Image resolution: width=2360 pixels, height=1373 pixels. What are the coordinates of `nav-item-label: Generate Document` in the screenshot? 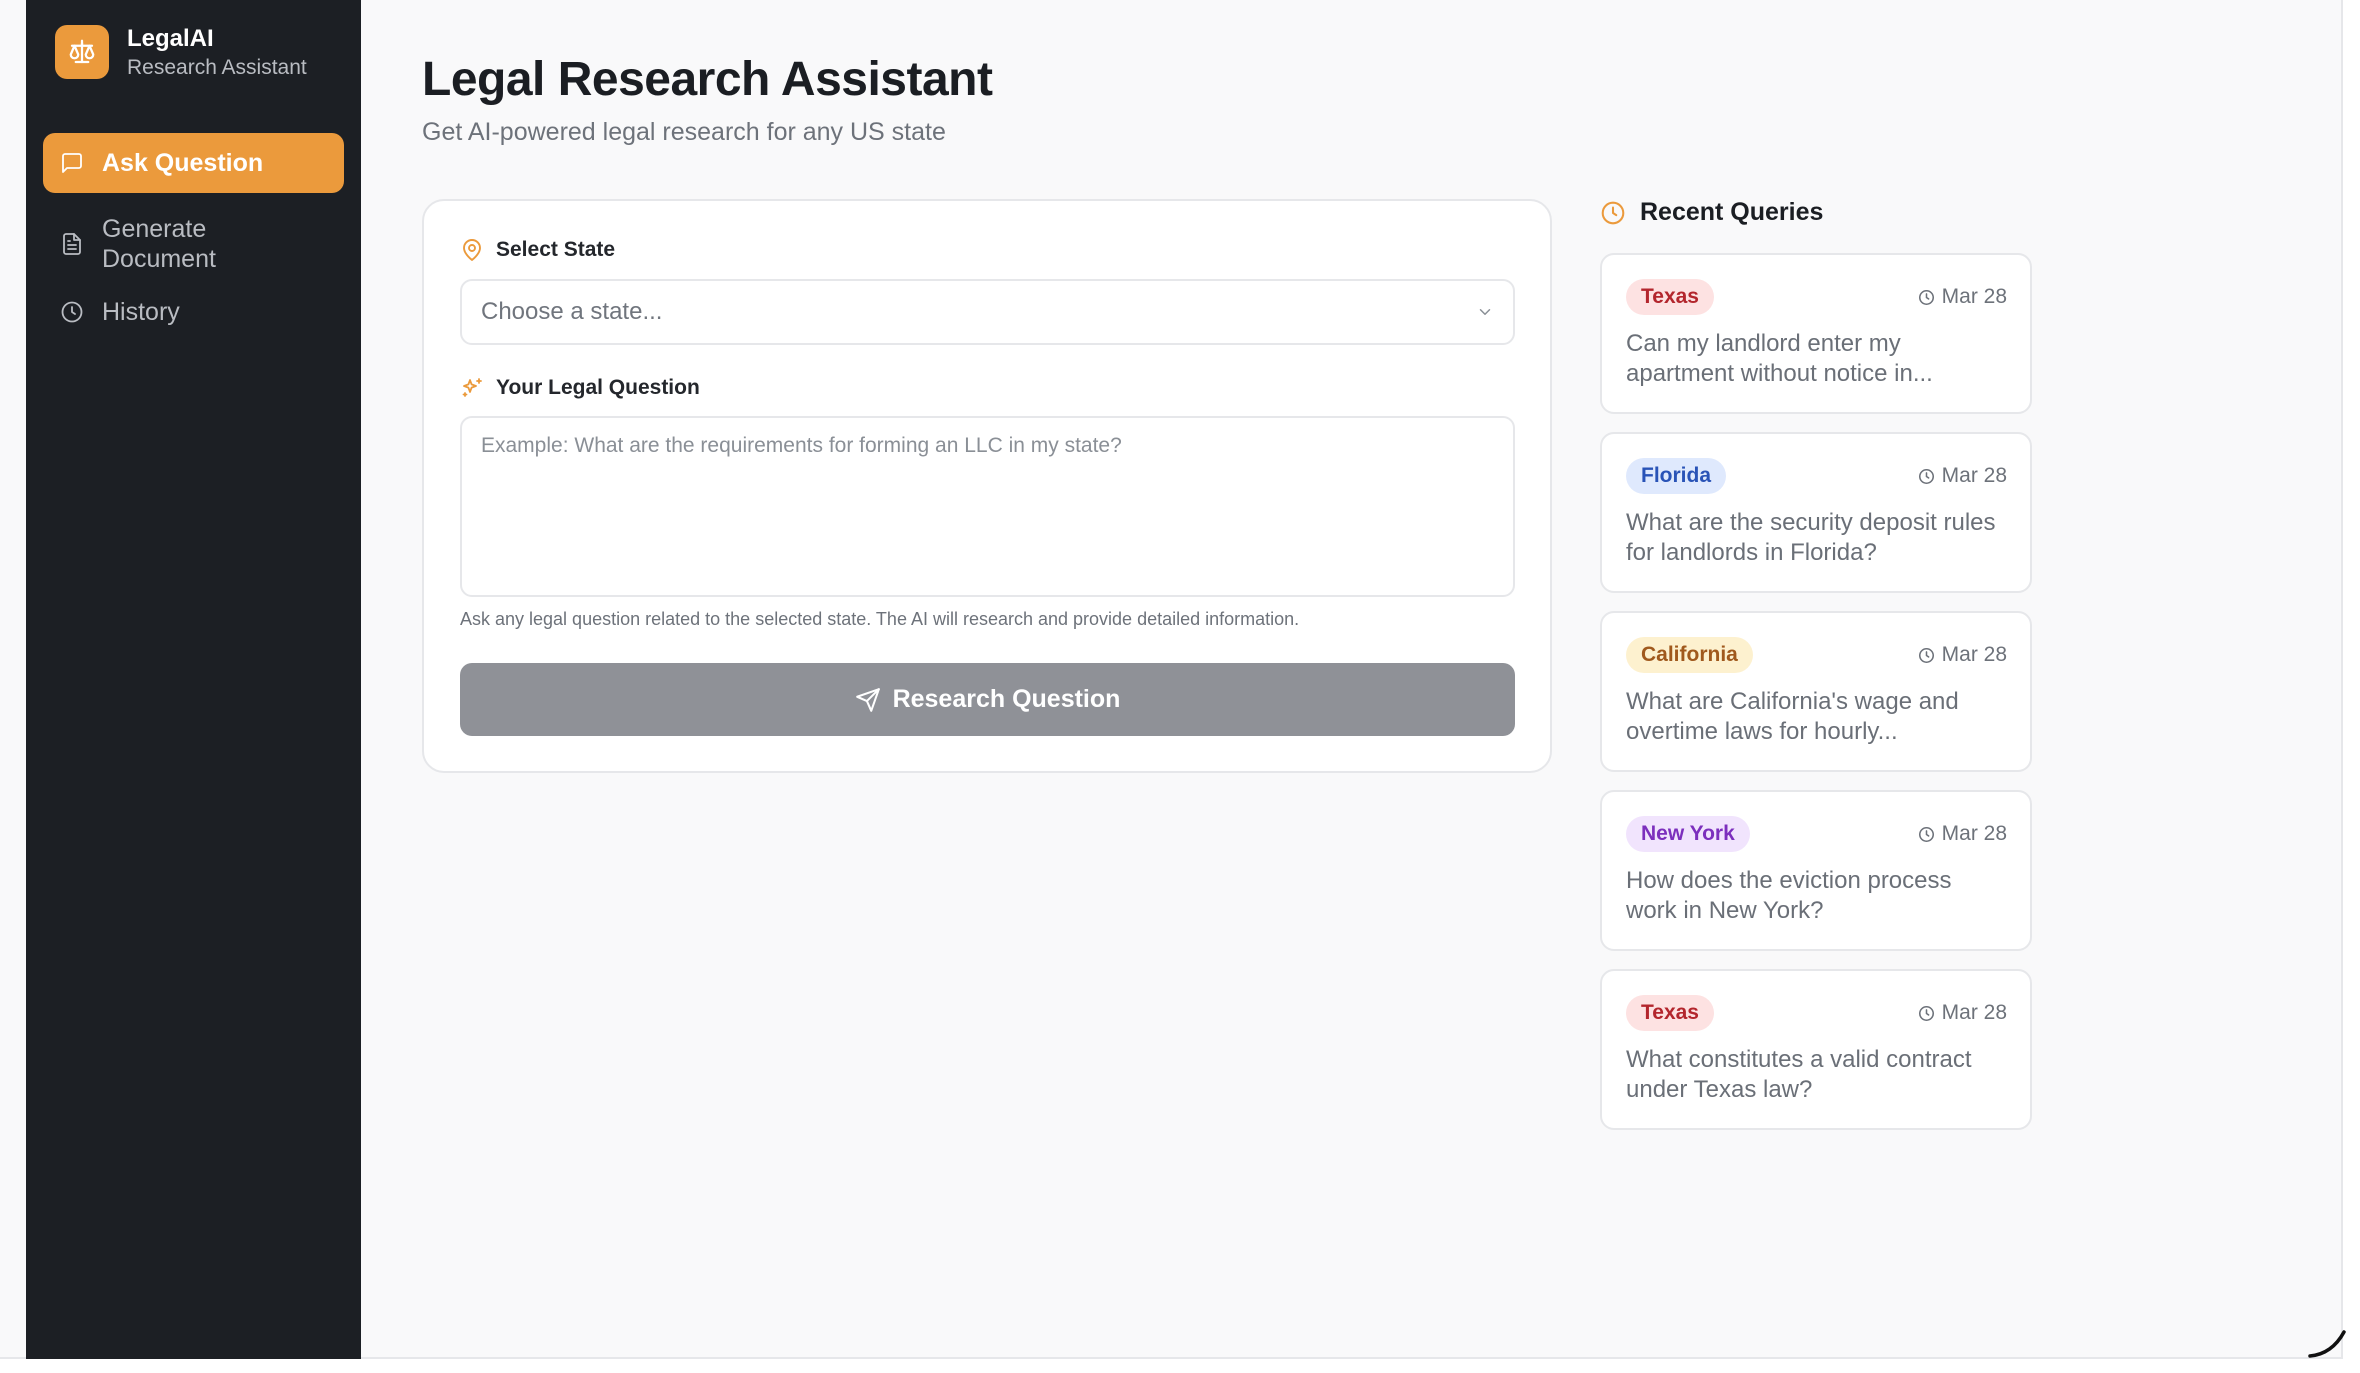 It's located at (159, 244).